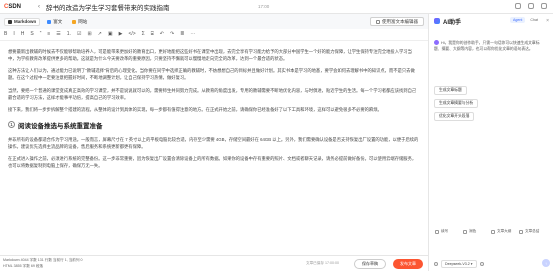 This screenshot has height=271, width=553. Describe the element at coordinates (69, 34) in the screenshot. I see `toolbar-button: 1.` at that location.